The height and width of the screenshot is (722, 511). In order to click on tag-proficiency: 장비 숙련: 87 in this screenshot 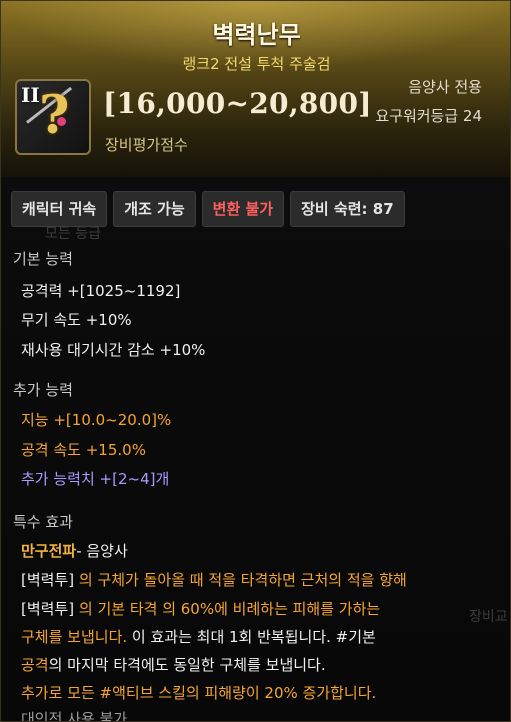, I will do `click(347, 209)`.